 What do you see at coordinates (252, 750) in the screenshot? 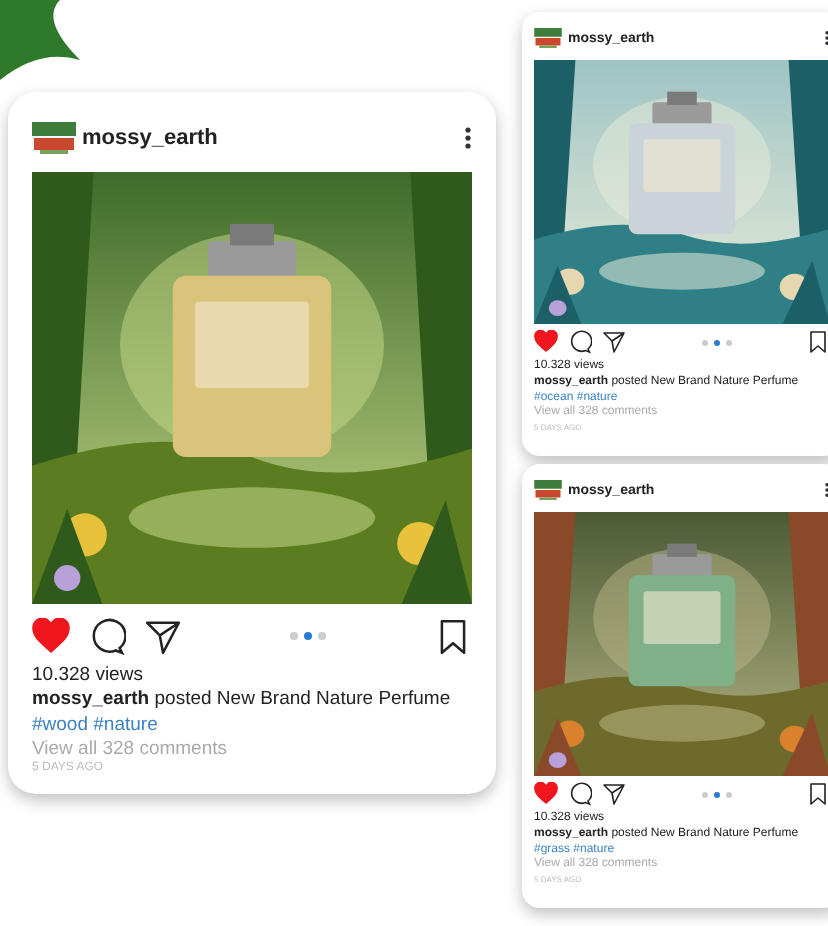
I see `view-comments-link: View all 328 comments` at bounding box center [252, 750].